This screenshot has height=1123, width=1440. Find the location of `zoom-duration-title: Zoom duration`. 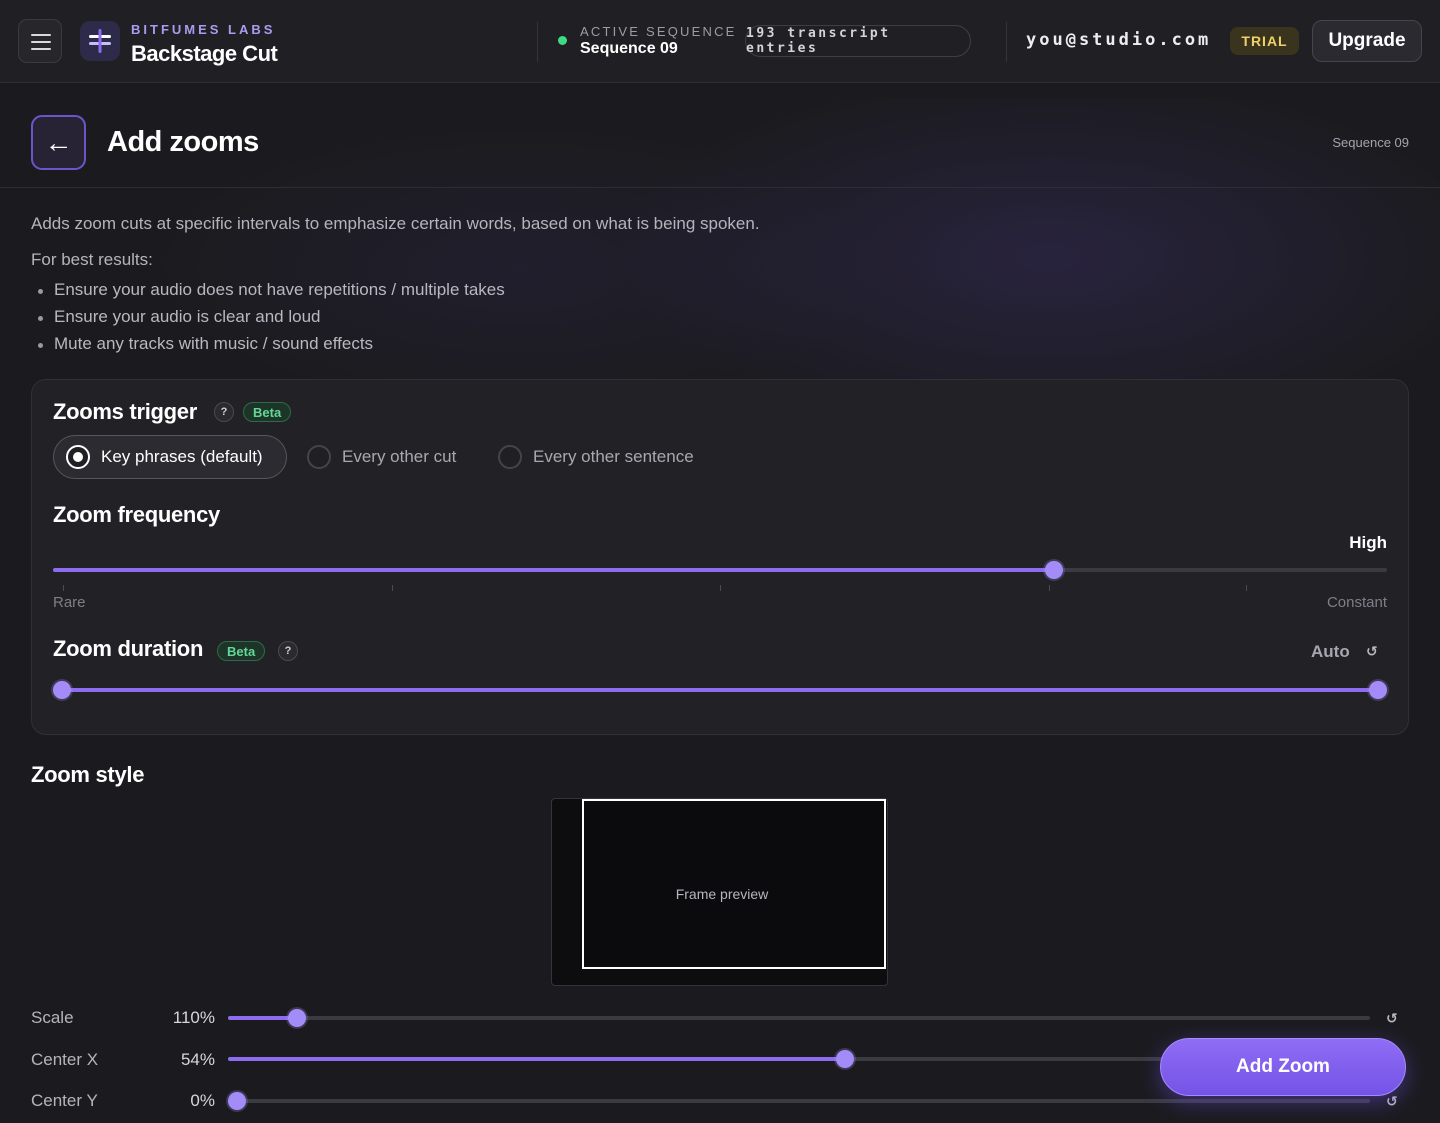

zoom-duration-title: Zoom duration is located at coordinates (128, 648).